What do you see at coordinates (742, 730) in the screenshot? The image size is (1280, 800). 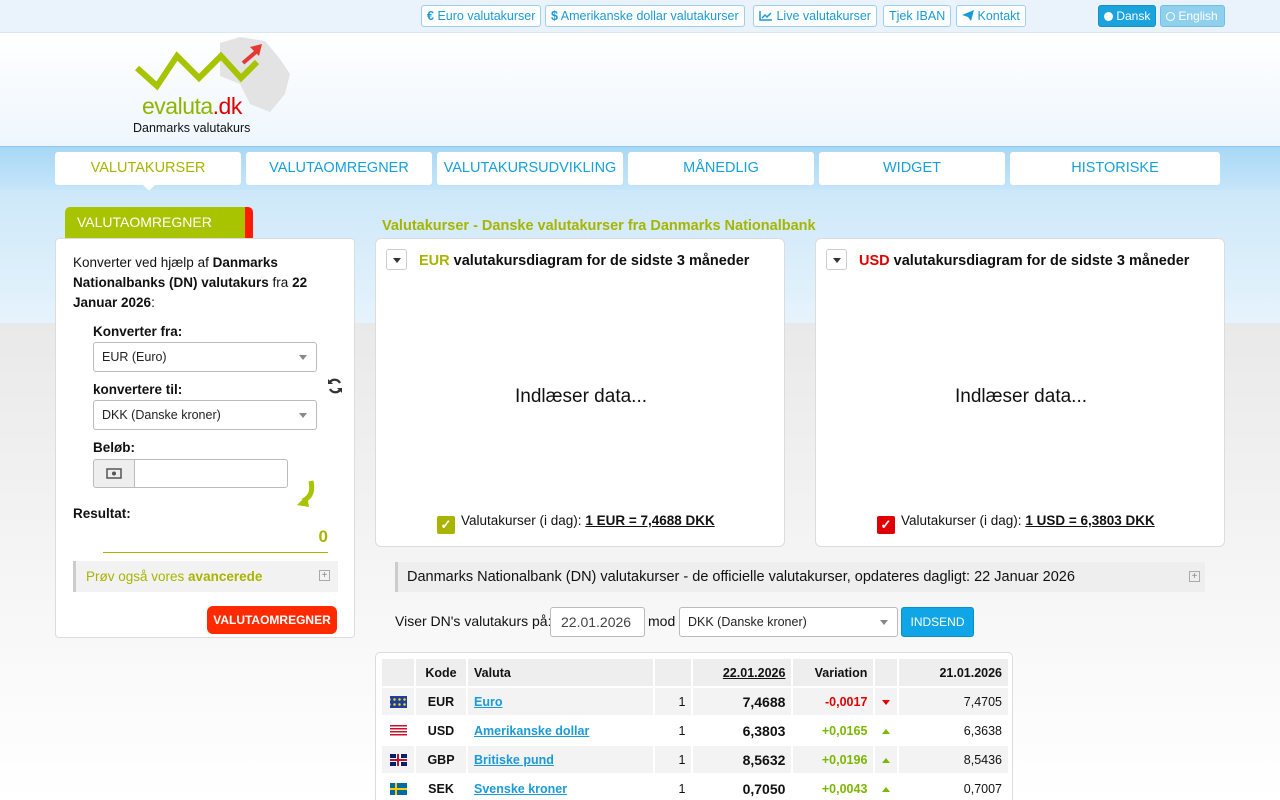 I see `rate-cell: 6,3803` at bounding box center [742, 730].